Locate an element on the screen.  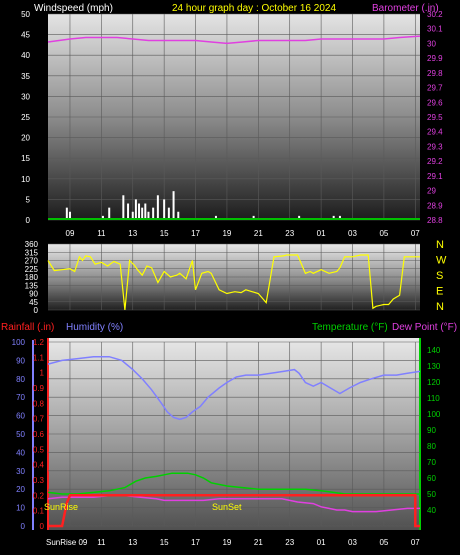
rainfall-tick-label: 1.1 is located at coordinates (39, 357).